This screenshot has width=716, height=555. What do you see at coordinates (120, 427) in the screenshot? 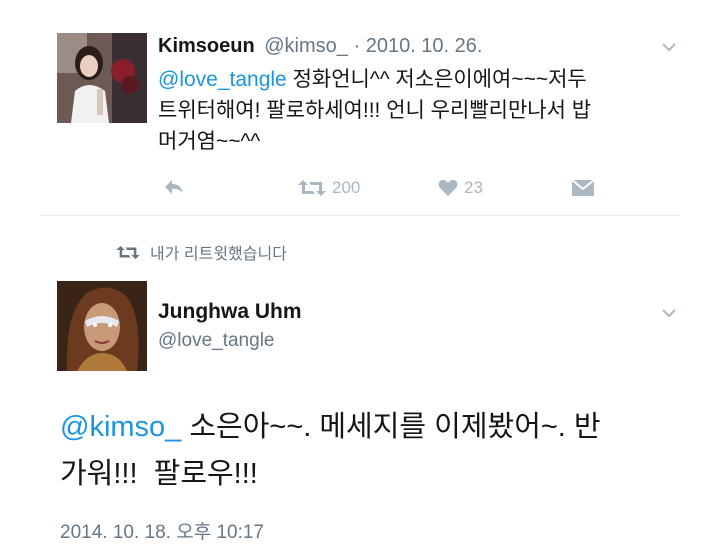
I see `mention-link: @kimso_` at bounding box center [120, 427].